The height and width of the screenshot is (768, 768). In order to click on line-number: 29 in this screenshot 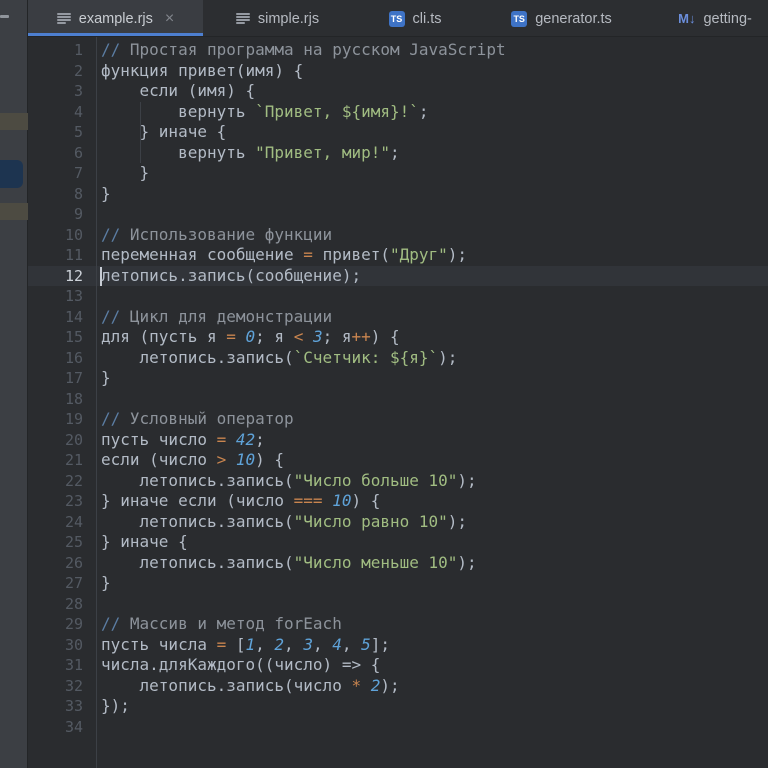, I will do `click(62, 624)`.